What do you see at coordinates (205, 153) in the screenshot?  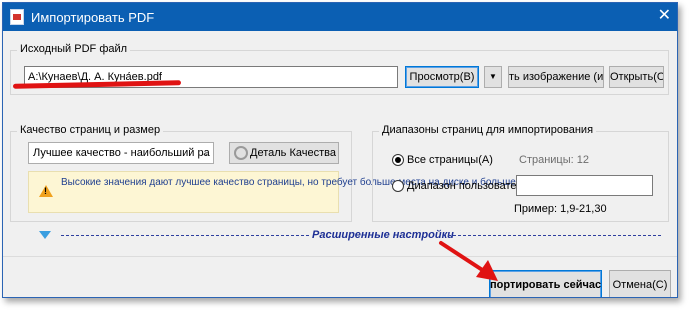 I see `chevron-down-icon: ⌄` at bounding box center [205, 153].